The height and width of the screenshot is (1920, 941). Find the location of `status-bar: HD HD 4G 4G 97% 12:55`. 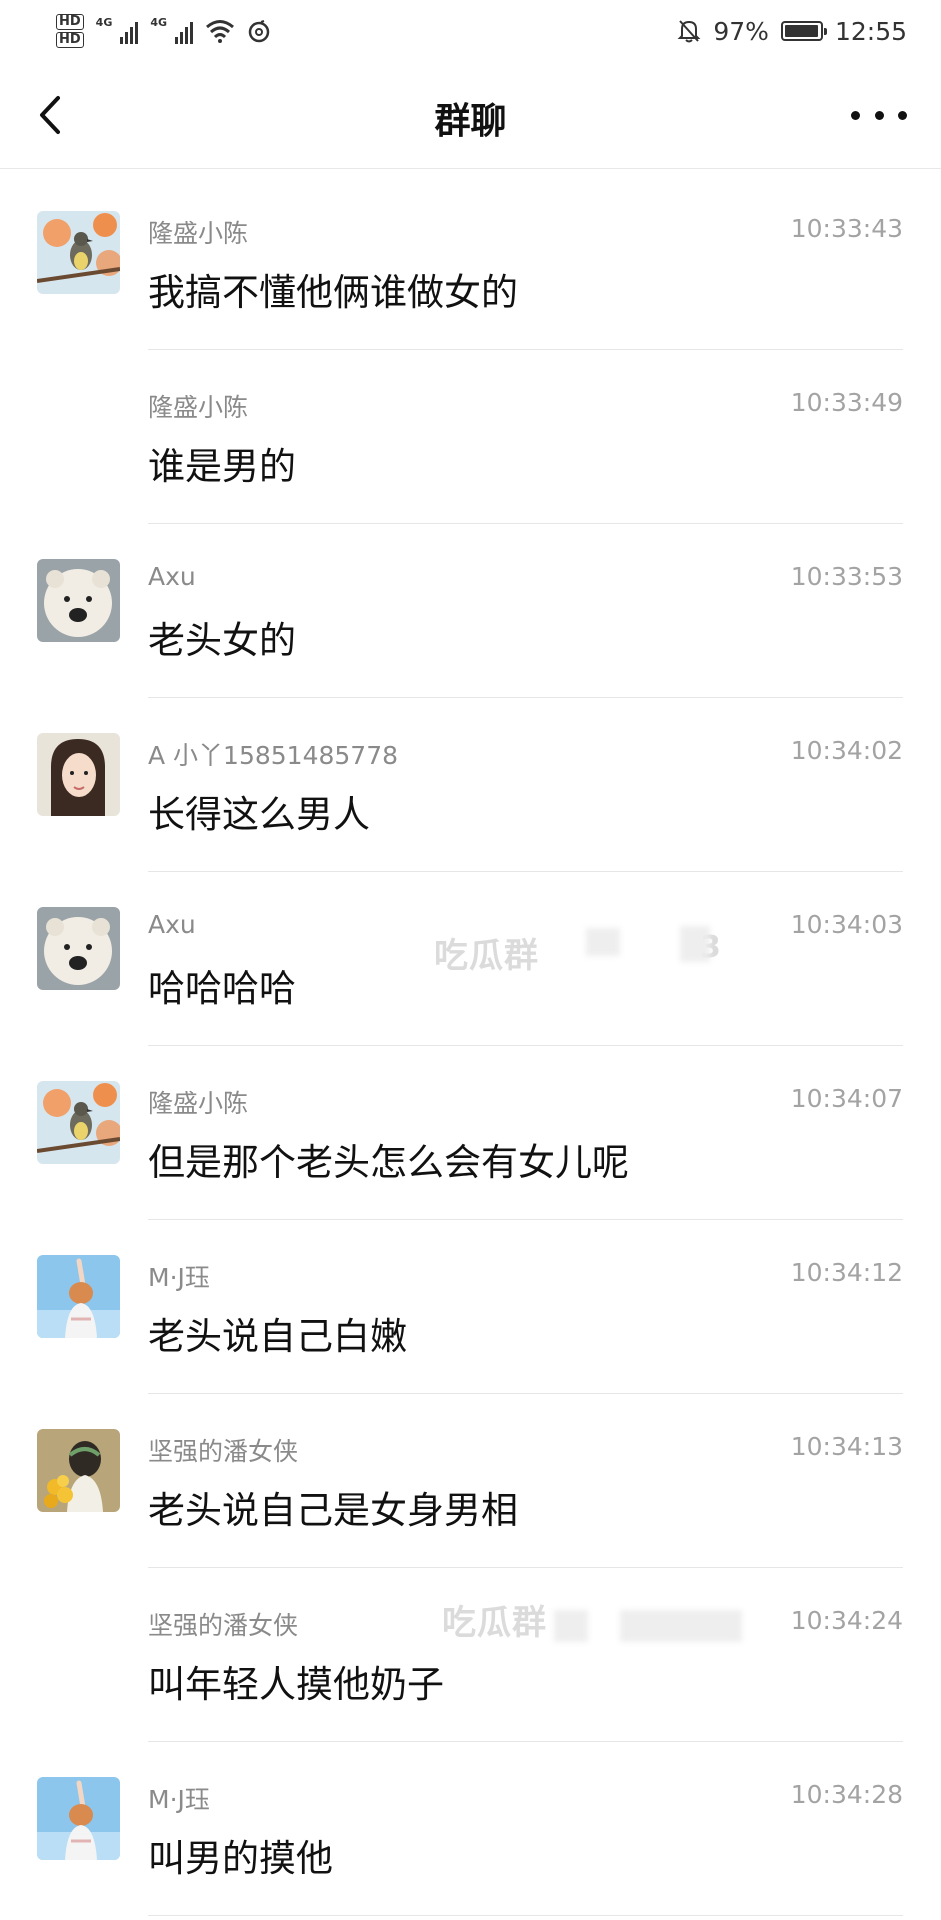

status-bar: HD HD 4G 4G 97% 12:55 is located at coordinates (470, 31).